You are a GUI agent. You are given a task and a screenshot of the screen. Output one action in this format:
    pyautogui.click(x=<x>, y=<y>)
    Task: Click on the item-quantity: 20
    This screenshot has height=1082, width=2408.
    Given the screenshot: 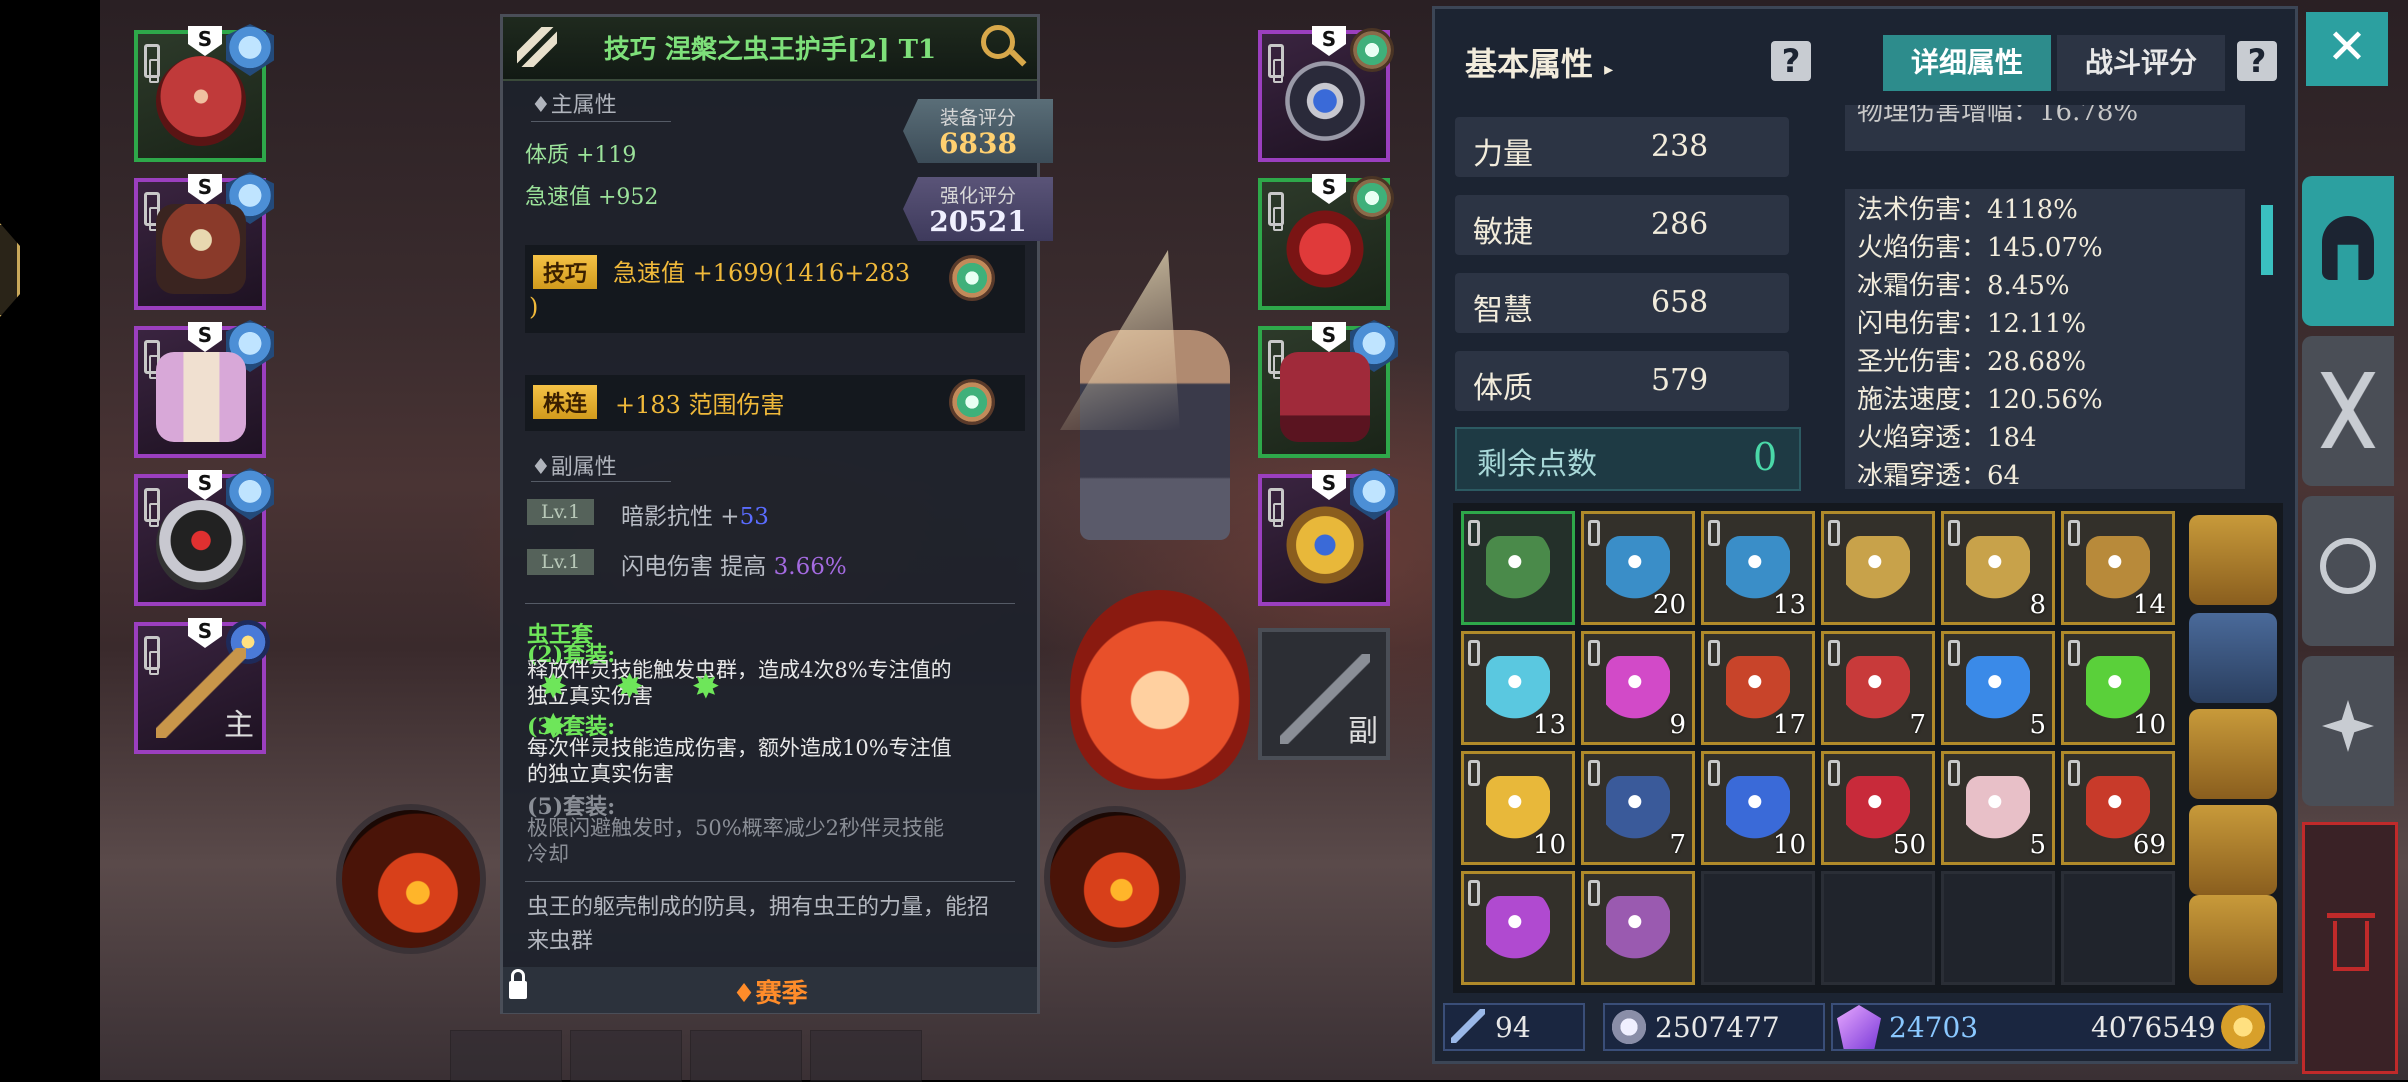 What is the action you would take?
    pyautogui.click(x=1669, y=605)
    